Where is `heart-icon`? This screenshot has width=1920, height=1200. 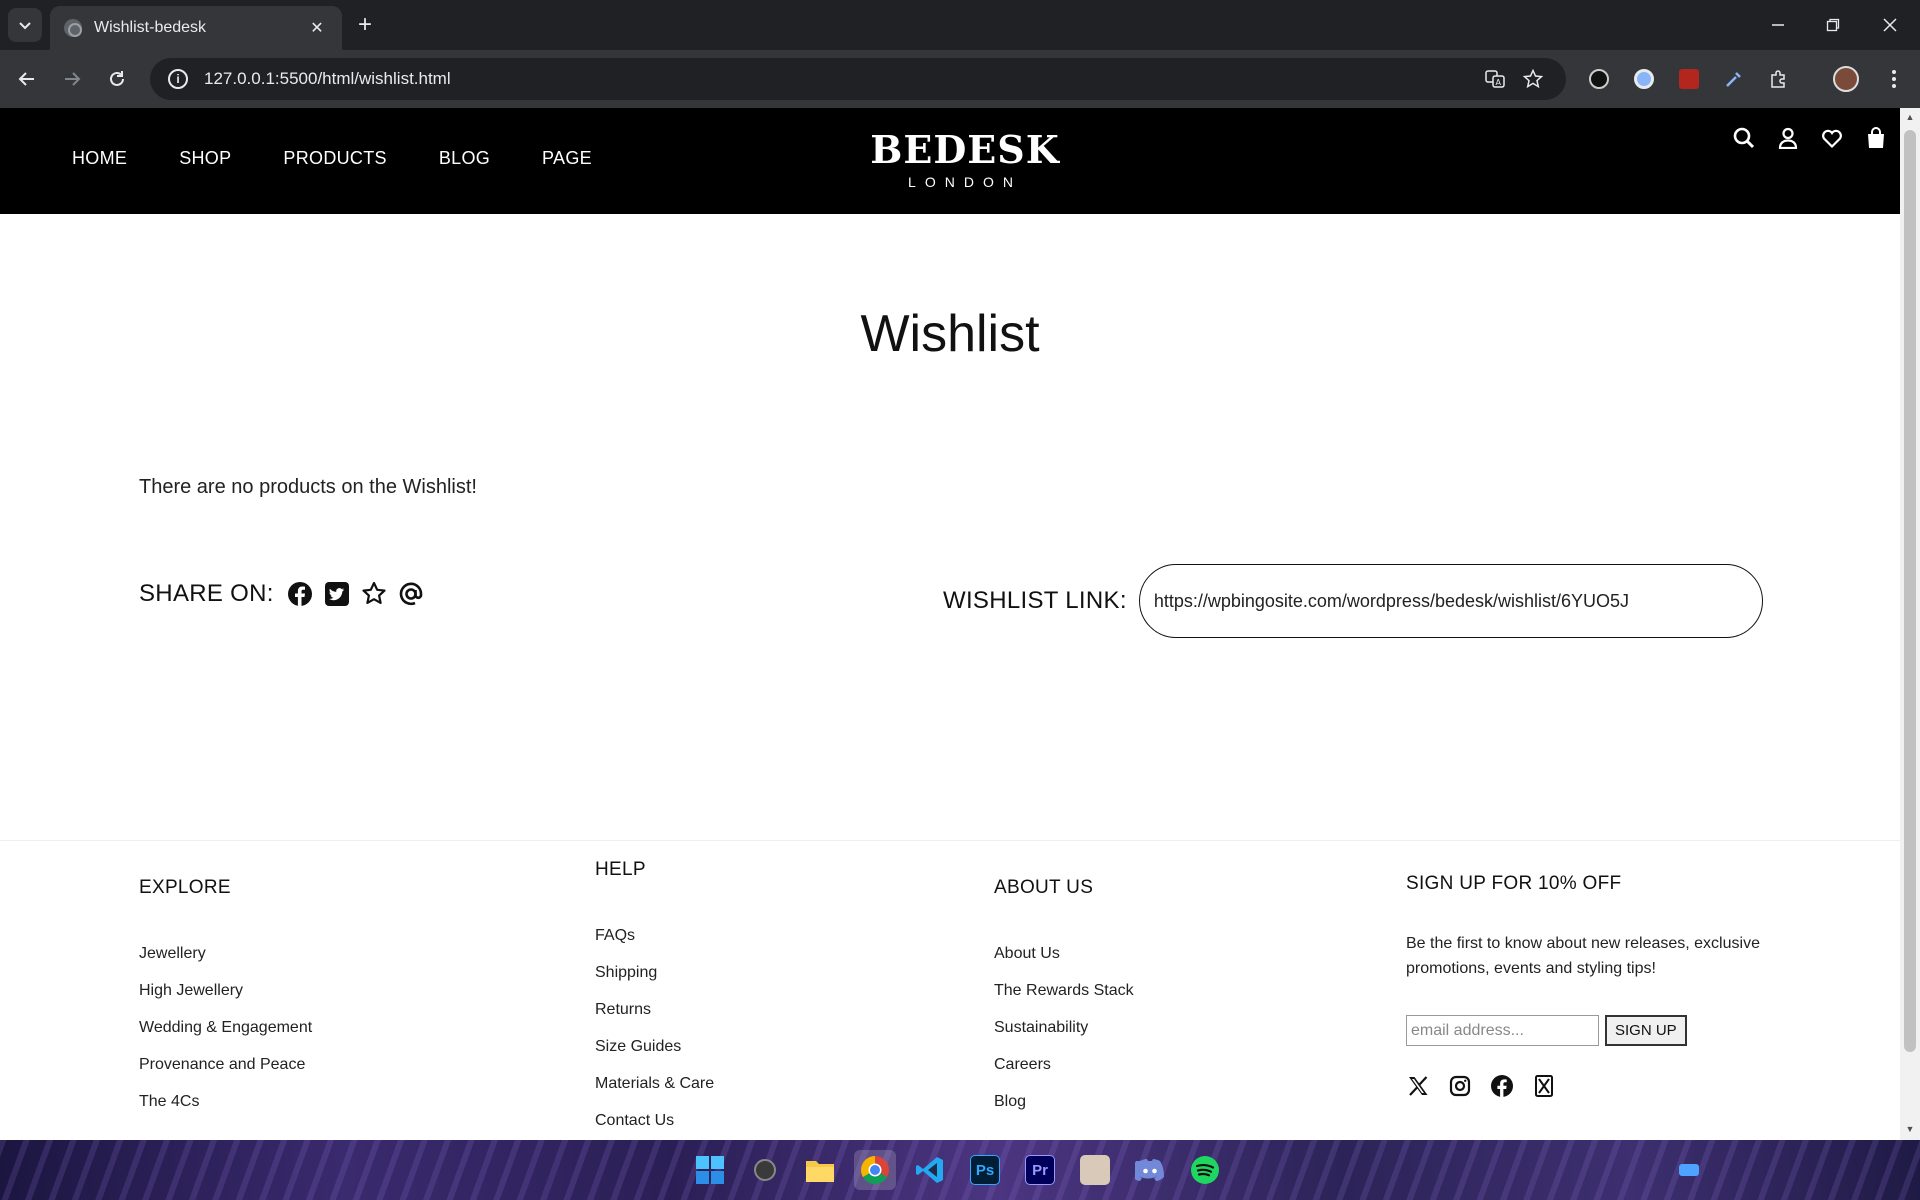
heart-icon is located at coordinates (1832, 138).